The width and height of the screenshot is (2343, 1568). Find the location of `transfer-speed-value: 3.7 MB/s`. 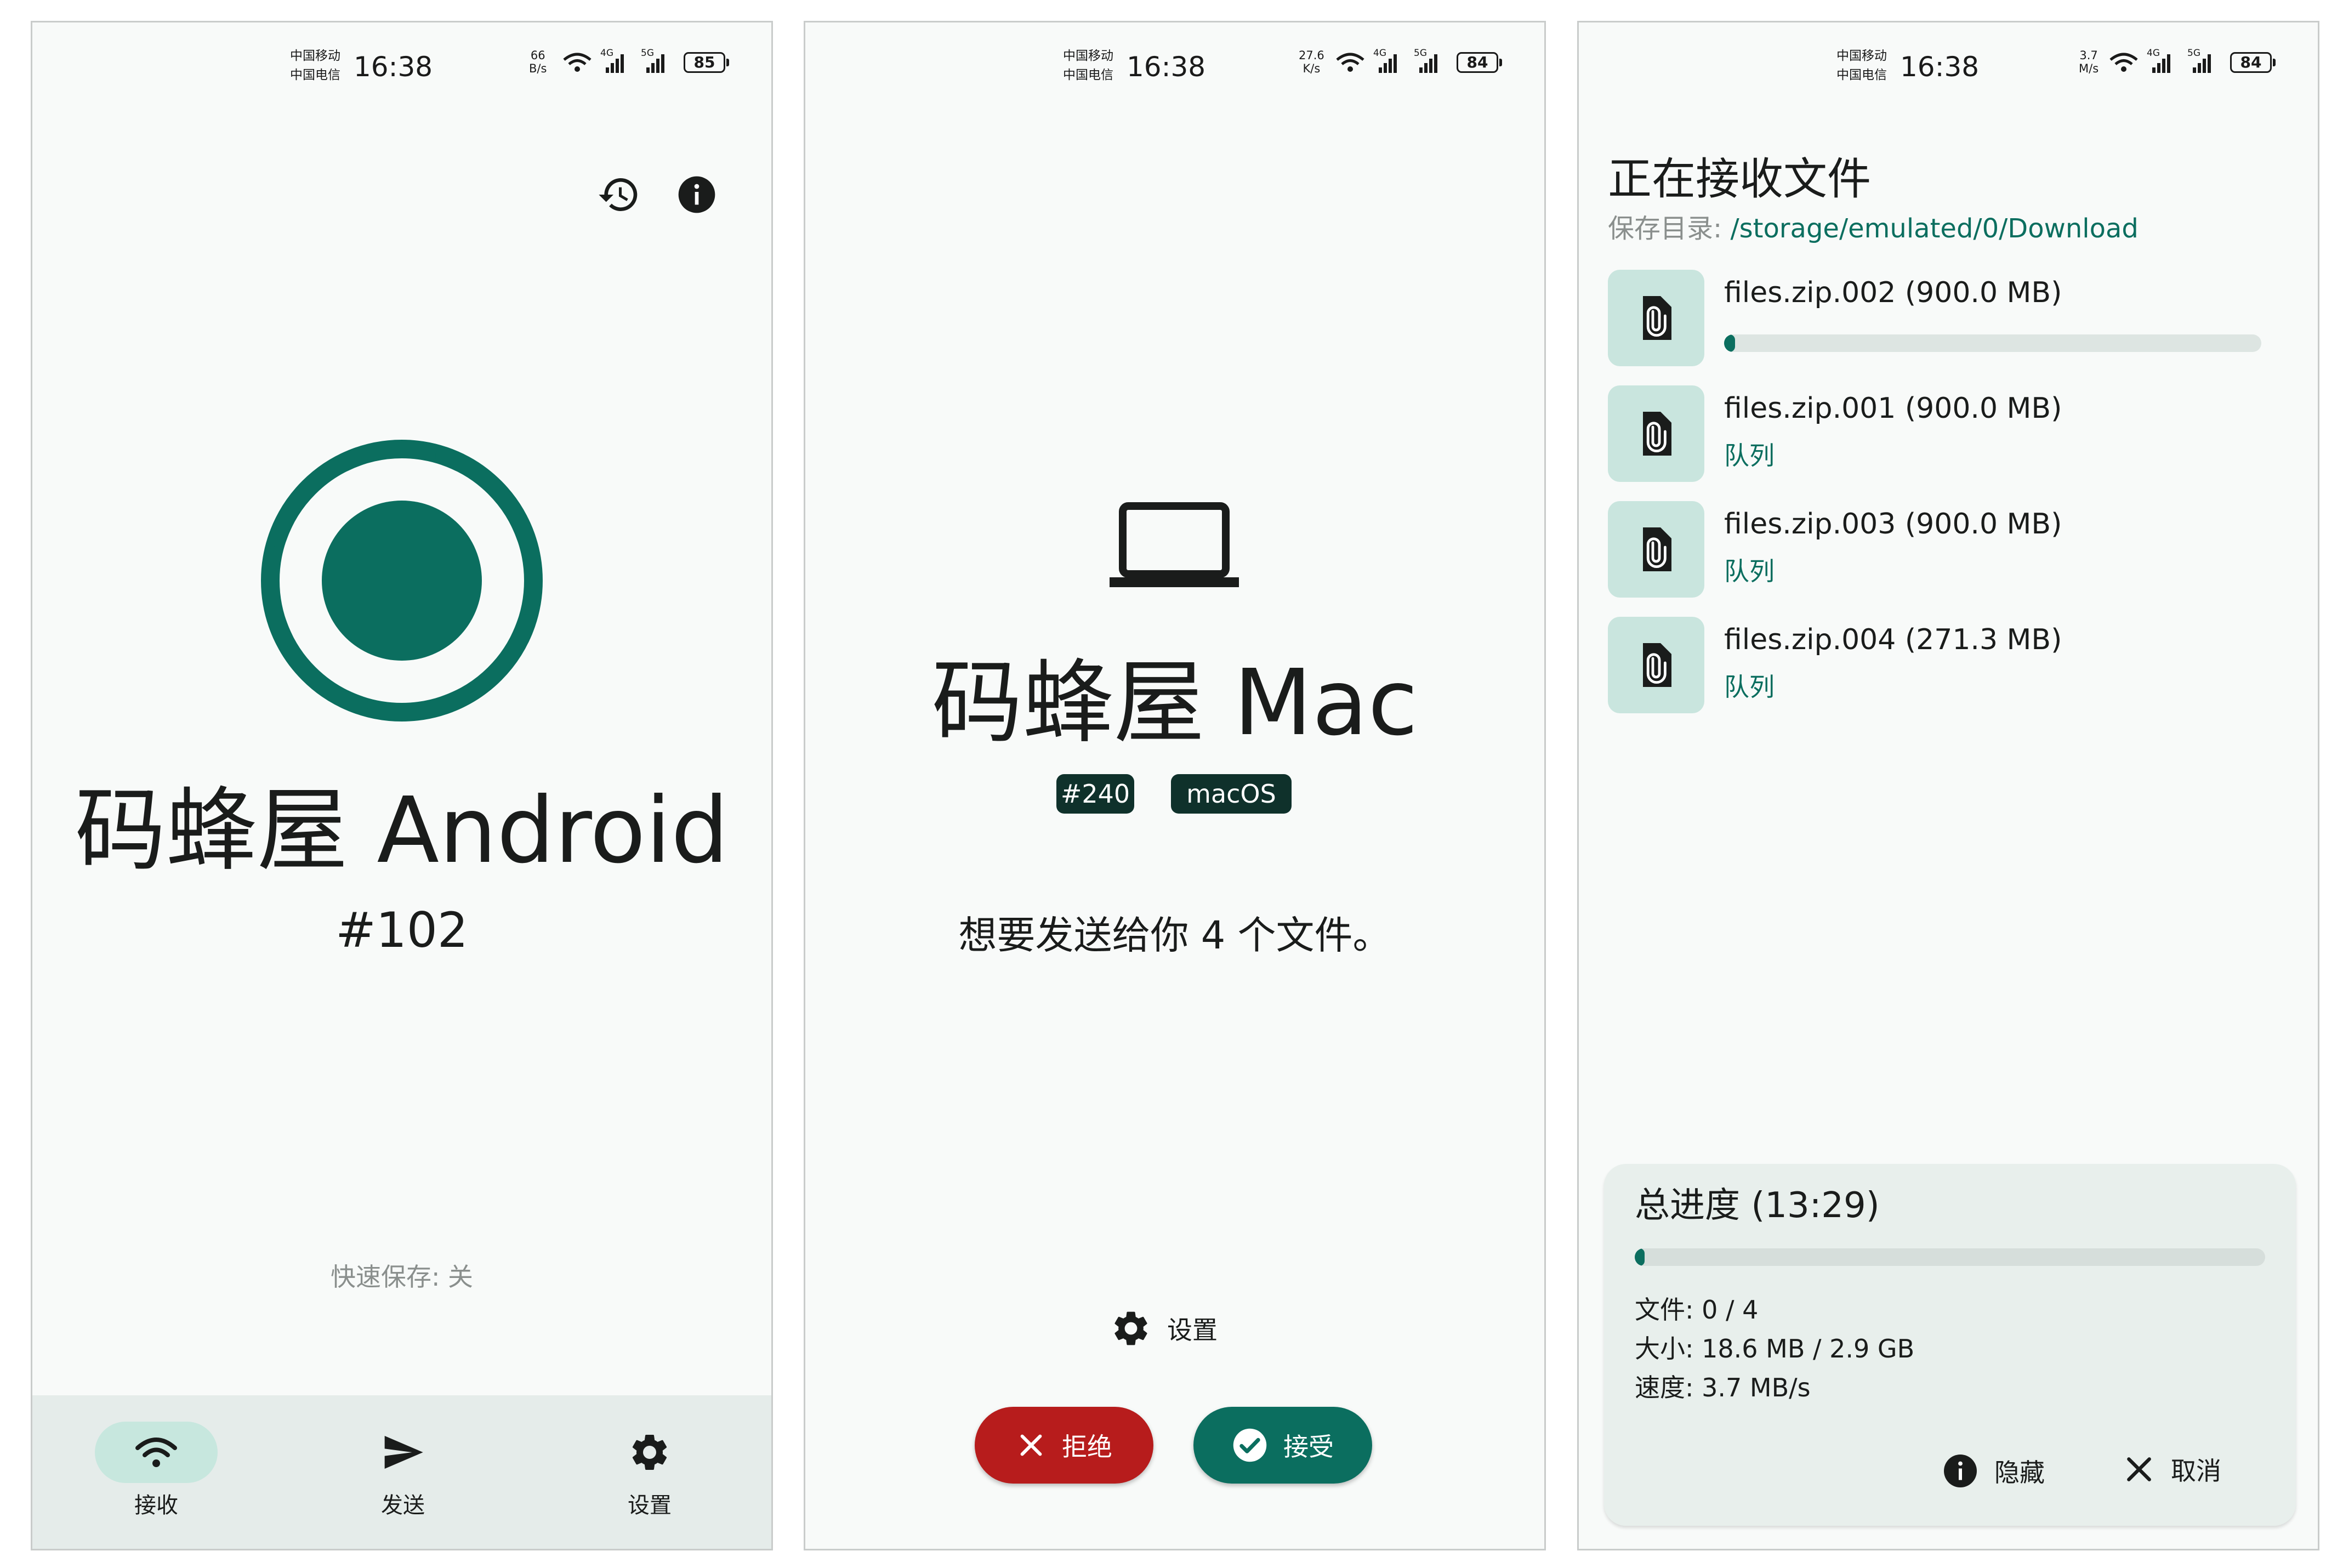

transfer-speed-value: 3.7 MB/s is located at coordinates (1756, 1387).